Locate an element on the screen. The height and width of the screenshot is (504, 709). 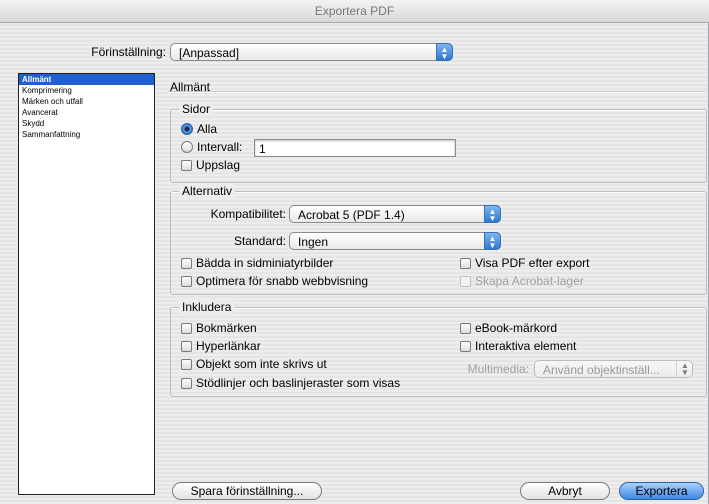
optimize-web-label: Optimera för snabb webbvisning is located at coordinates (282, 281).